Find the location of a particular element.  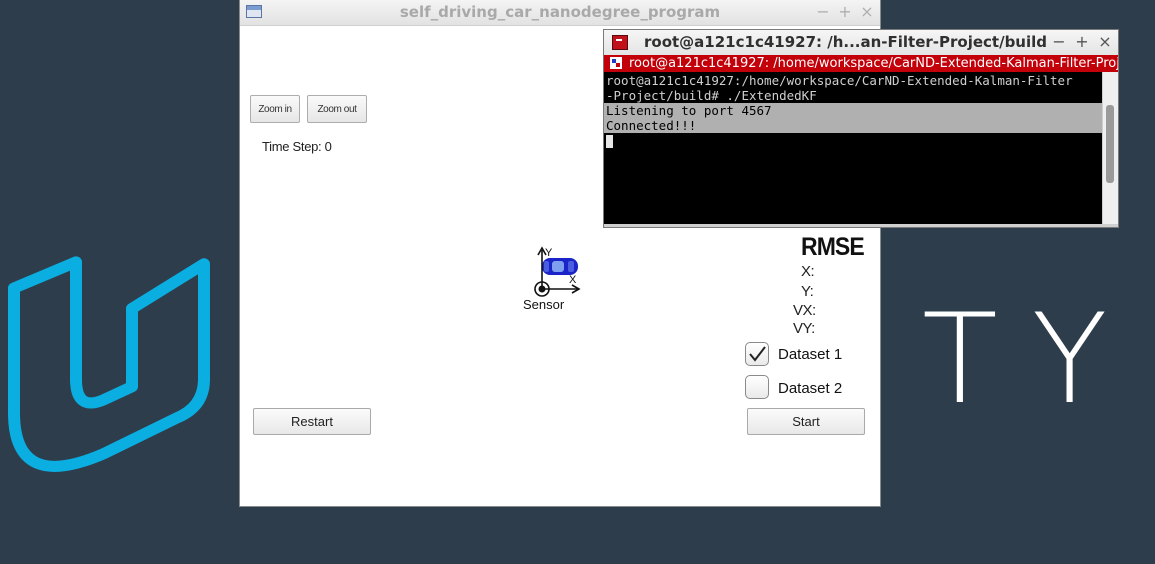

zoom-out-button: Zoom out is located at coordinates (337, 109).